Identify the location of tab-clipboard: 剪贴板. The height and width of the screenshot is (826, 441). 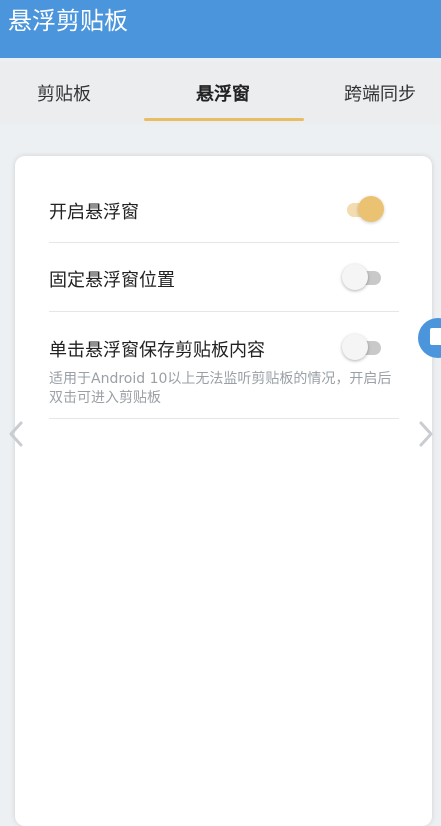
(64, 93).